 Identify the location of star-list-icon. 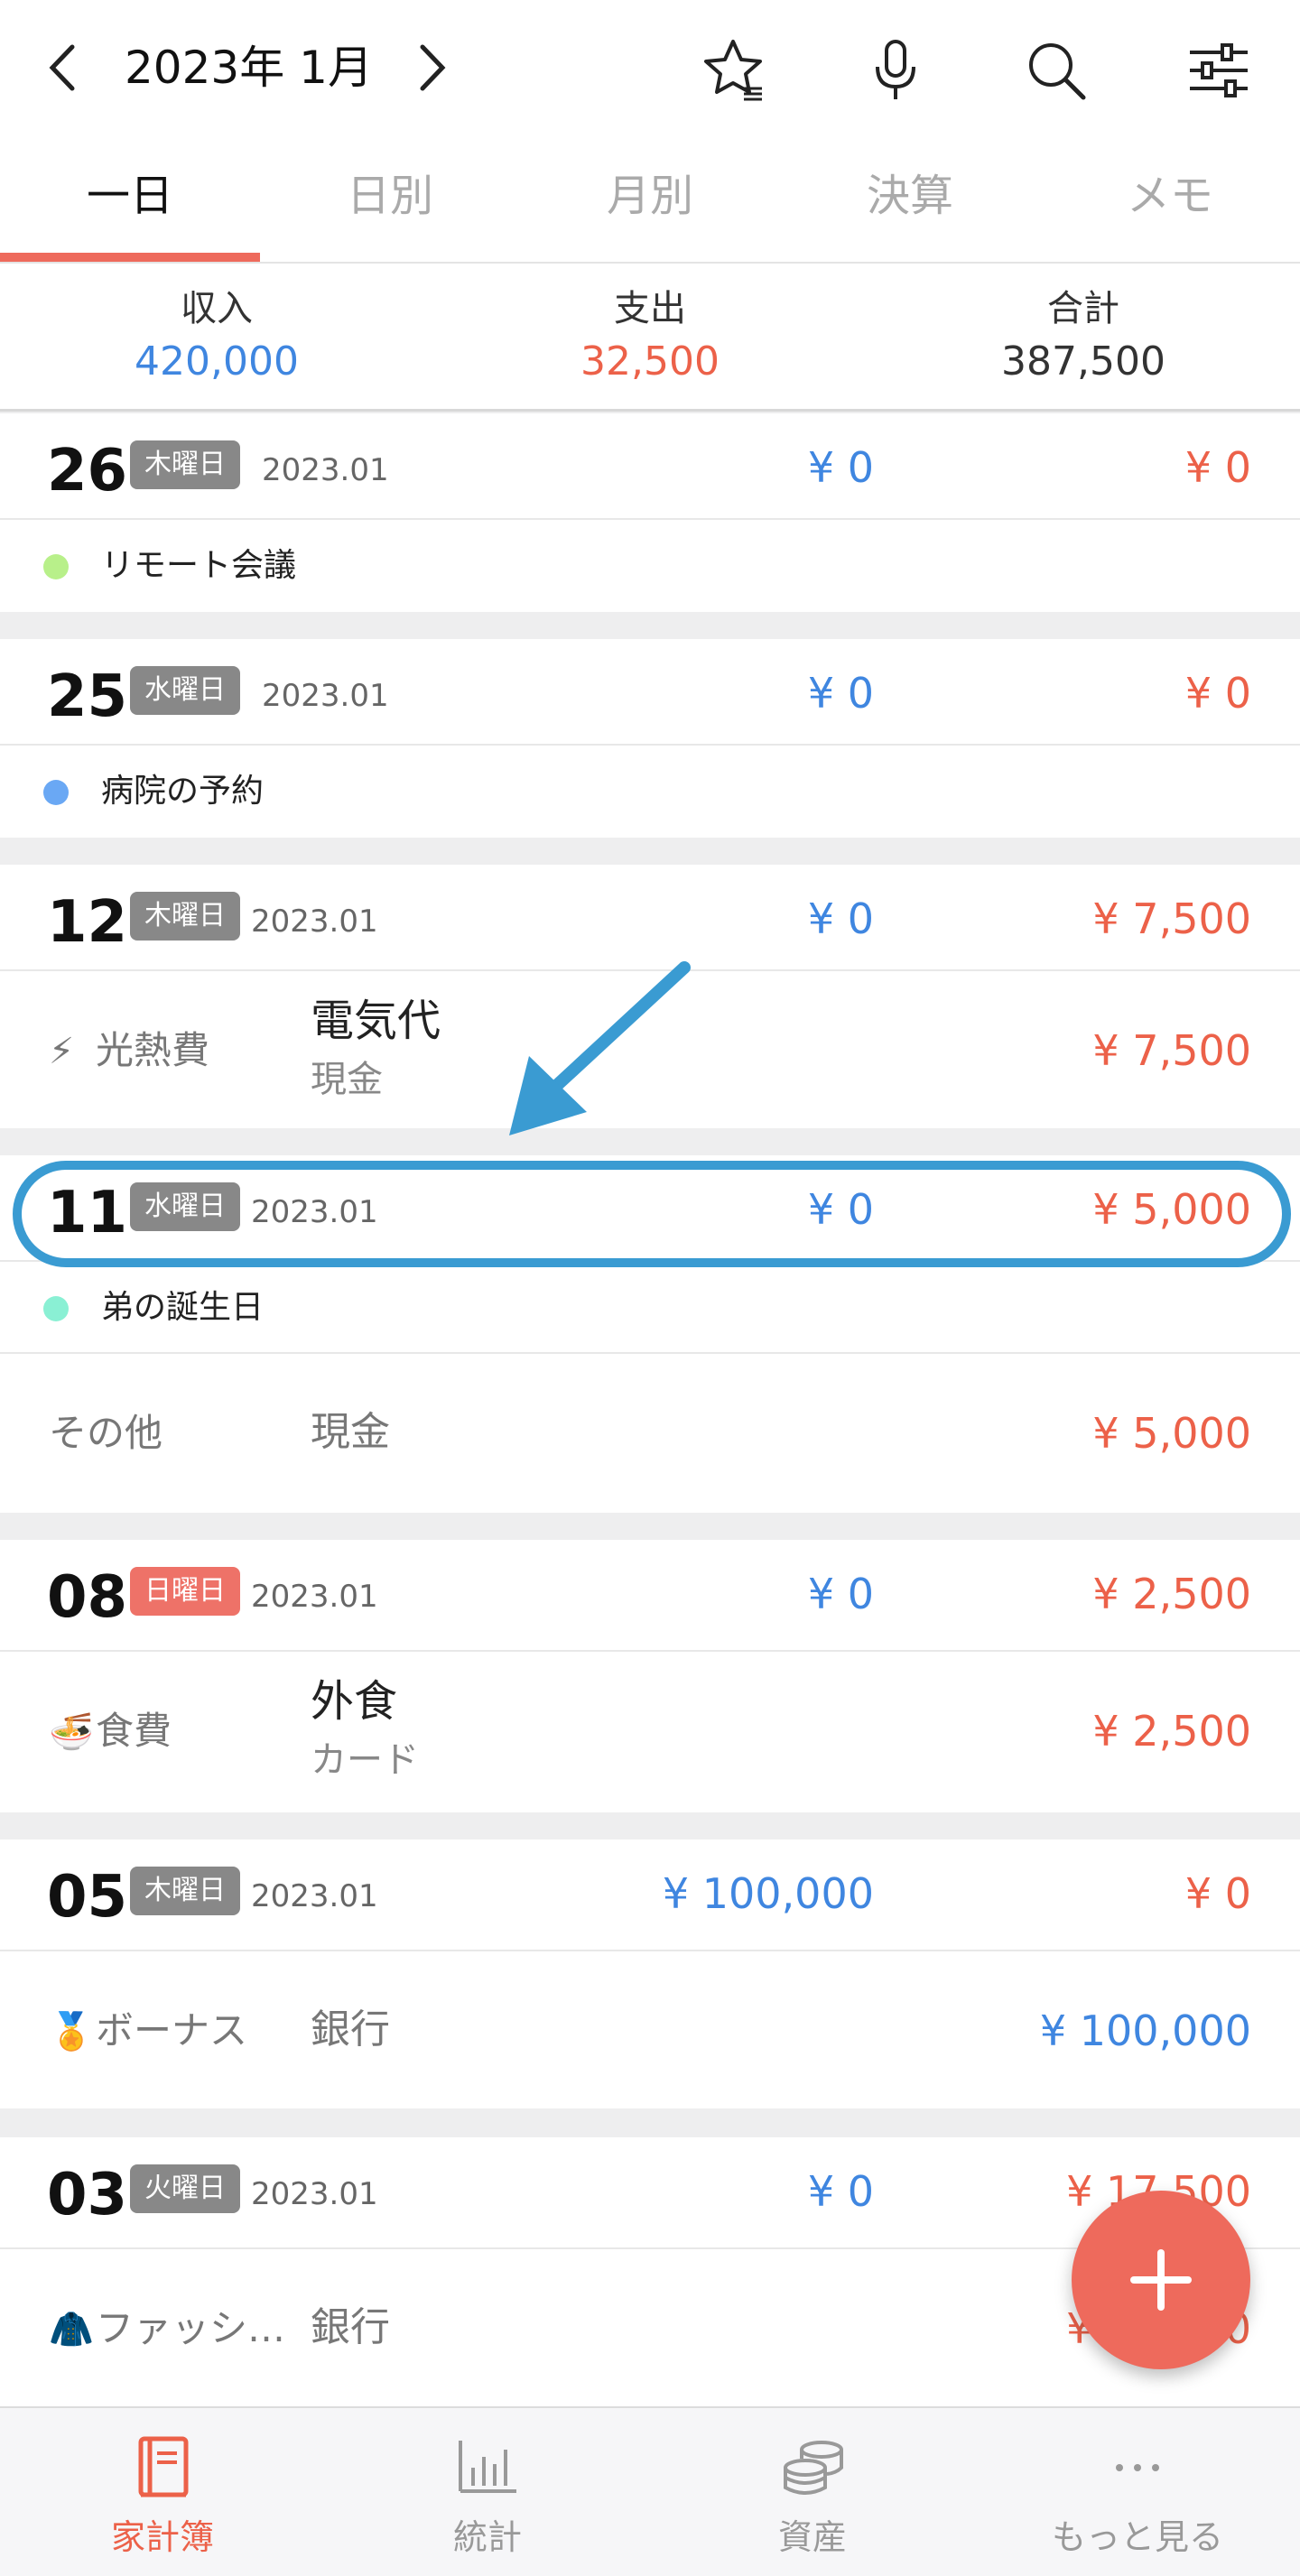
(733, 71).